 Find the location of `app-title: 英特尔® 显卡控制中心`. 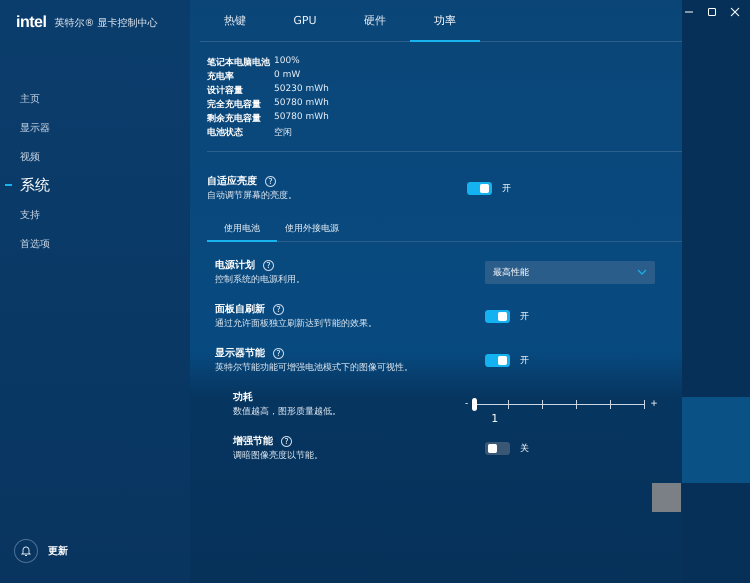

app-title: 英特尔® 显卡控制中心 is located at coordinates (106, 23).